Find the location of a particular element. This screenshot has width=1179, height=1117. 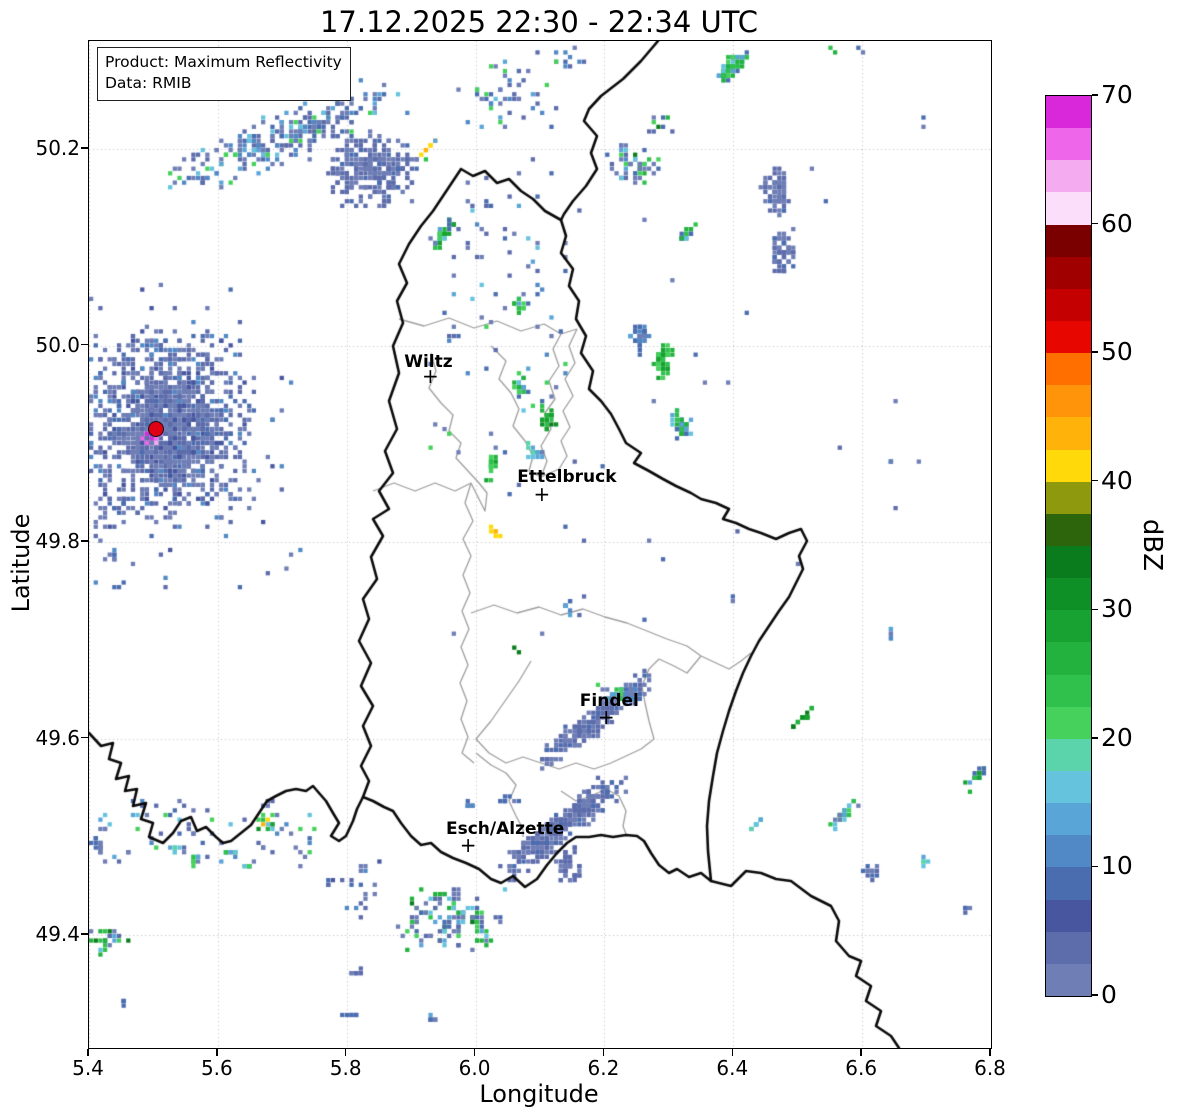

x-tick-label: 6.6 is located at coordinates (861, 1068).